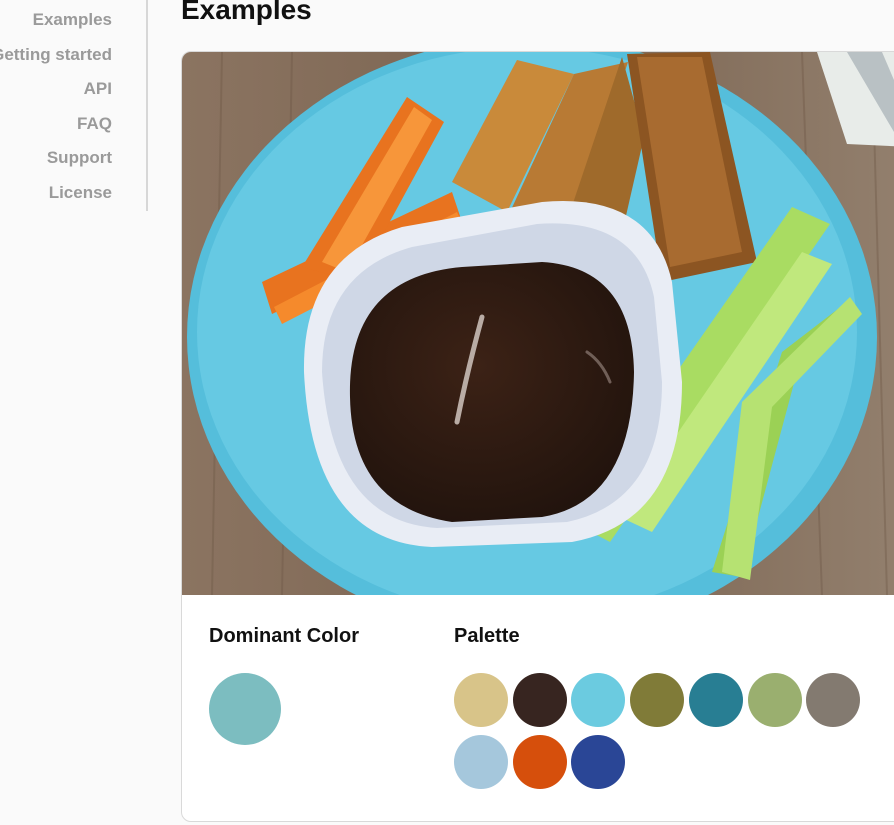 Image resolution: width=894 pixels, height=825 pixels. What do you see at coordinates (79, 158) in the screenshot?
I see `sidebar-item-support: Support` at bounding box center [79, 158].